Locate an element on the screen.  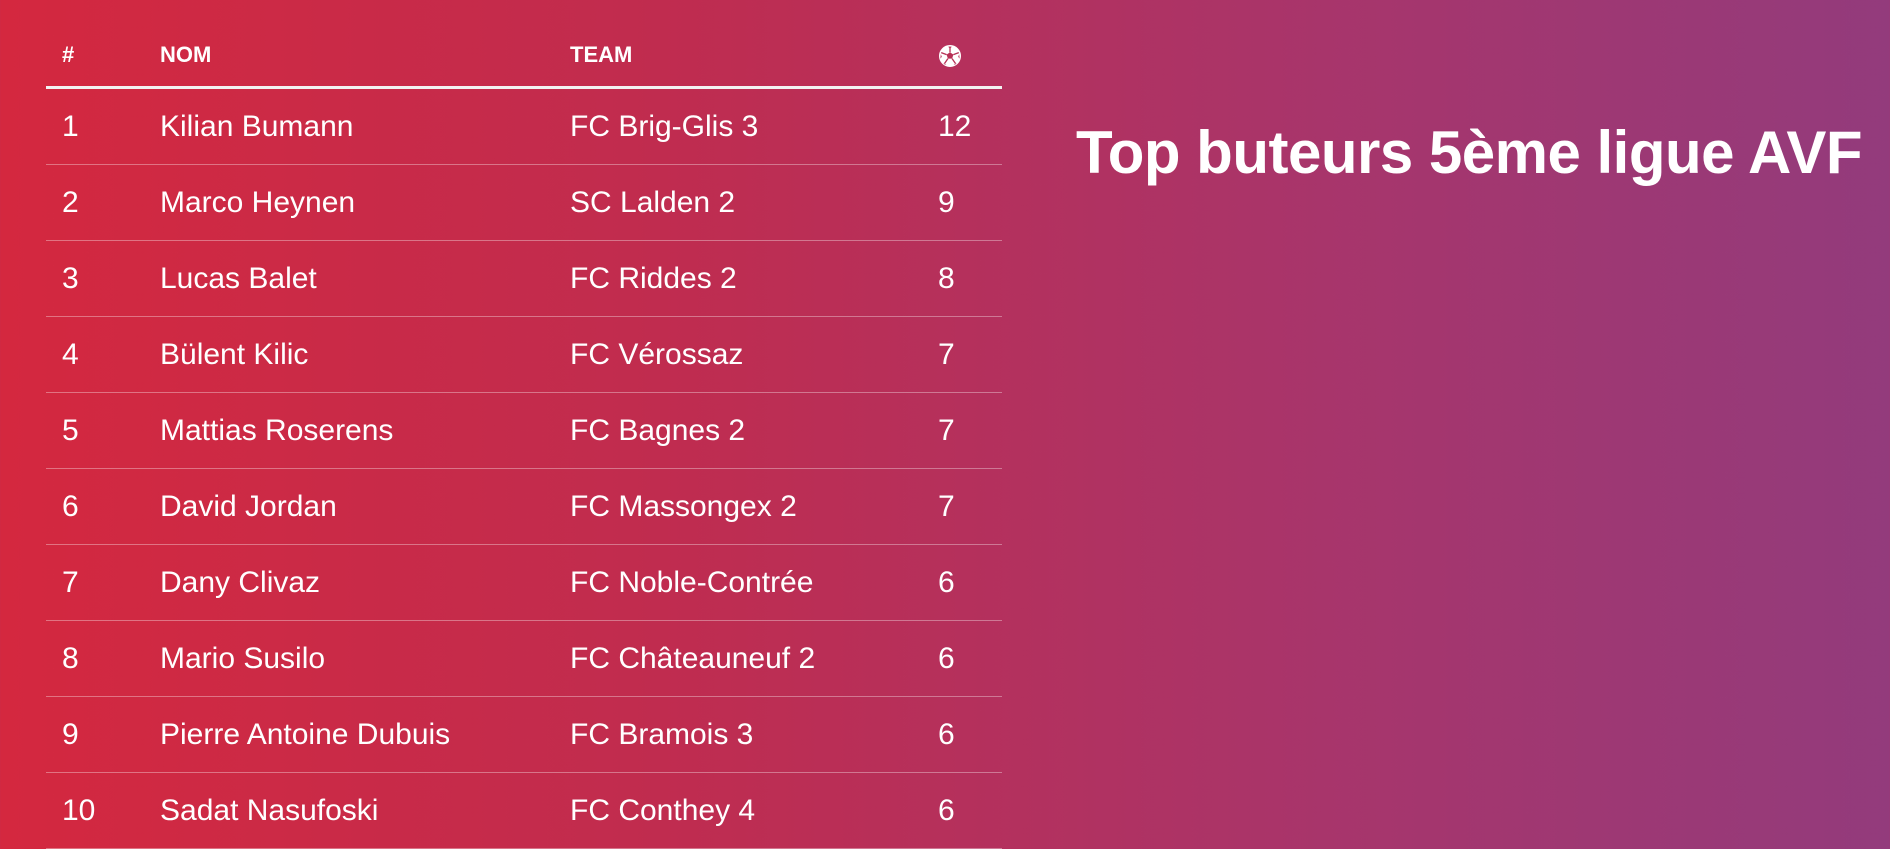
team-cell: FC Vérossaz is located at coordinates (754, 354).